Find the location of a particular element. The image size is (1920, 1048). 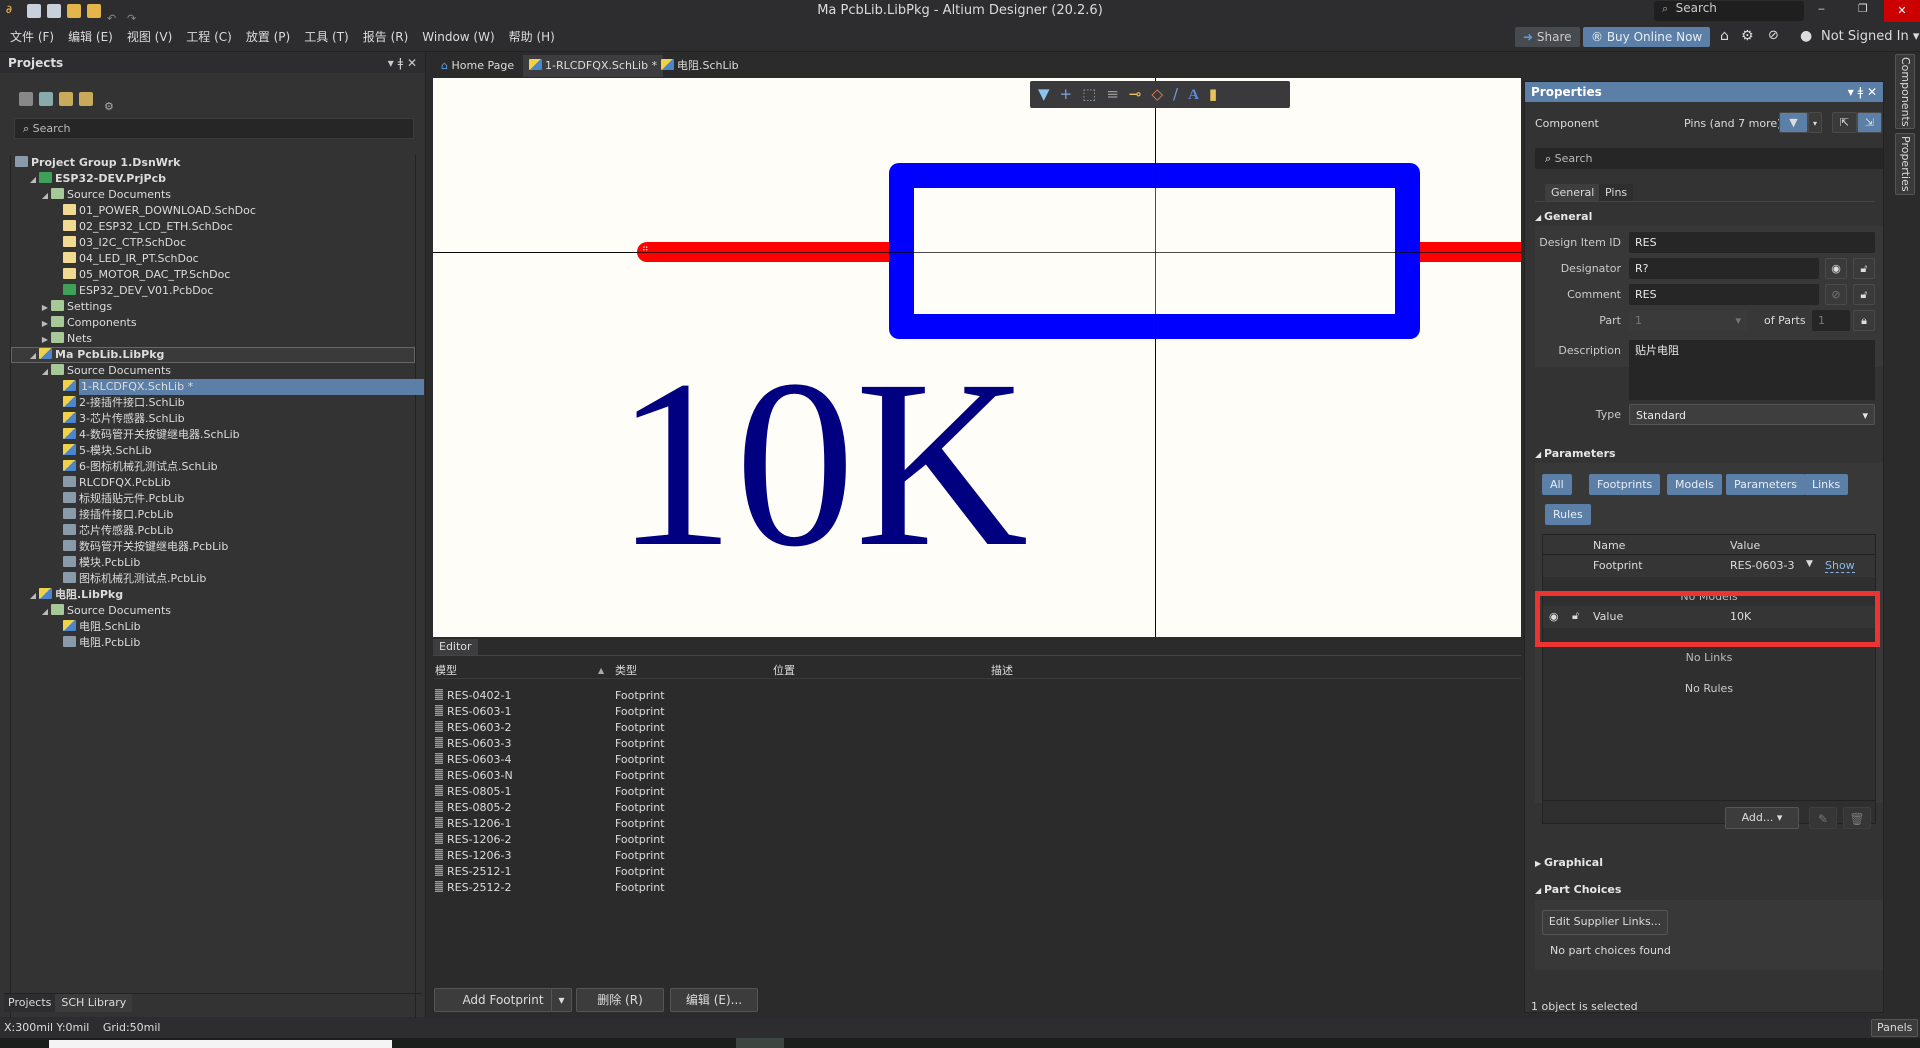

filter-button: ▼ is located at coordinates (1793, 122).